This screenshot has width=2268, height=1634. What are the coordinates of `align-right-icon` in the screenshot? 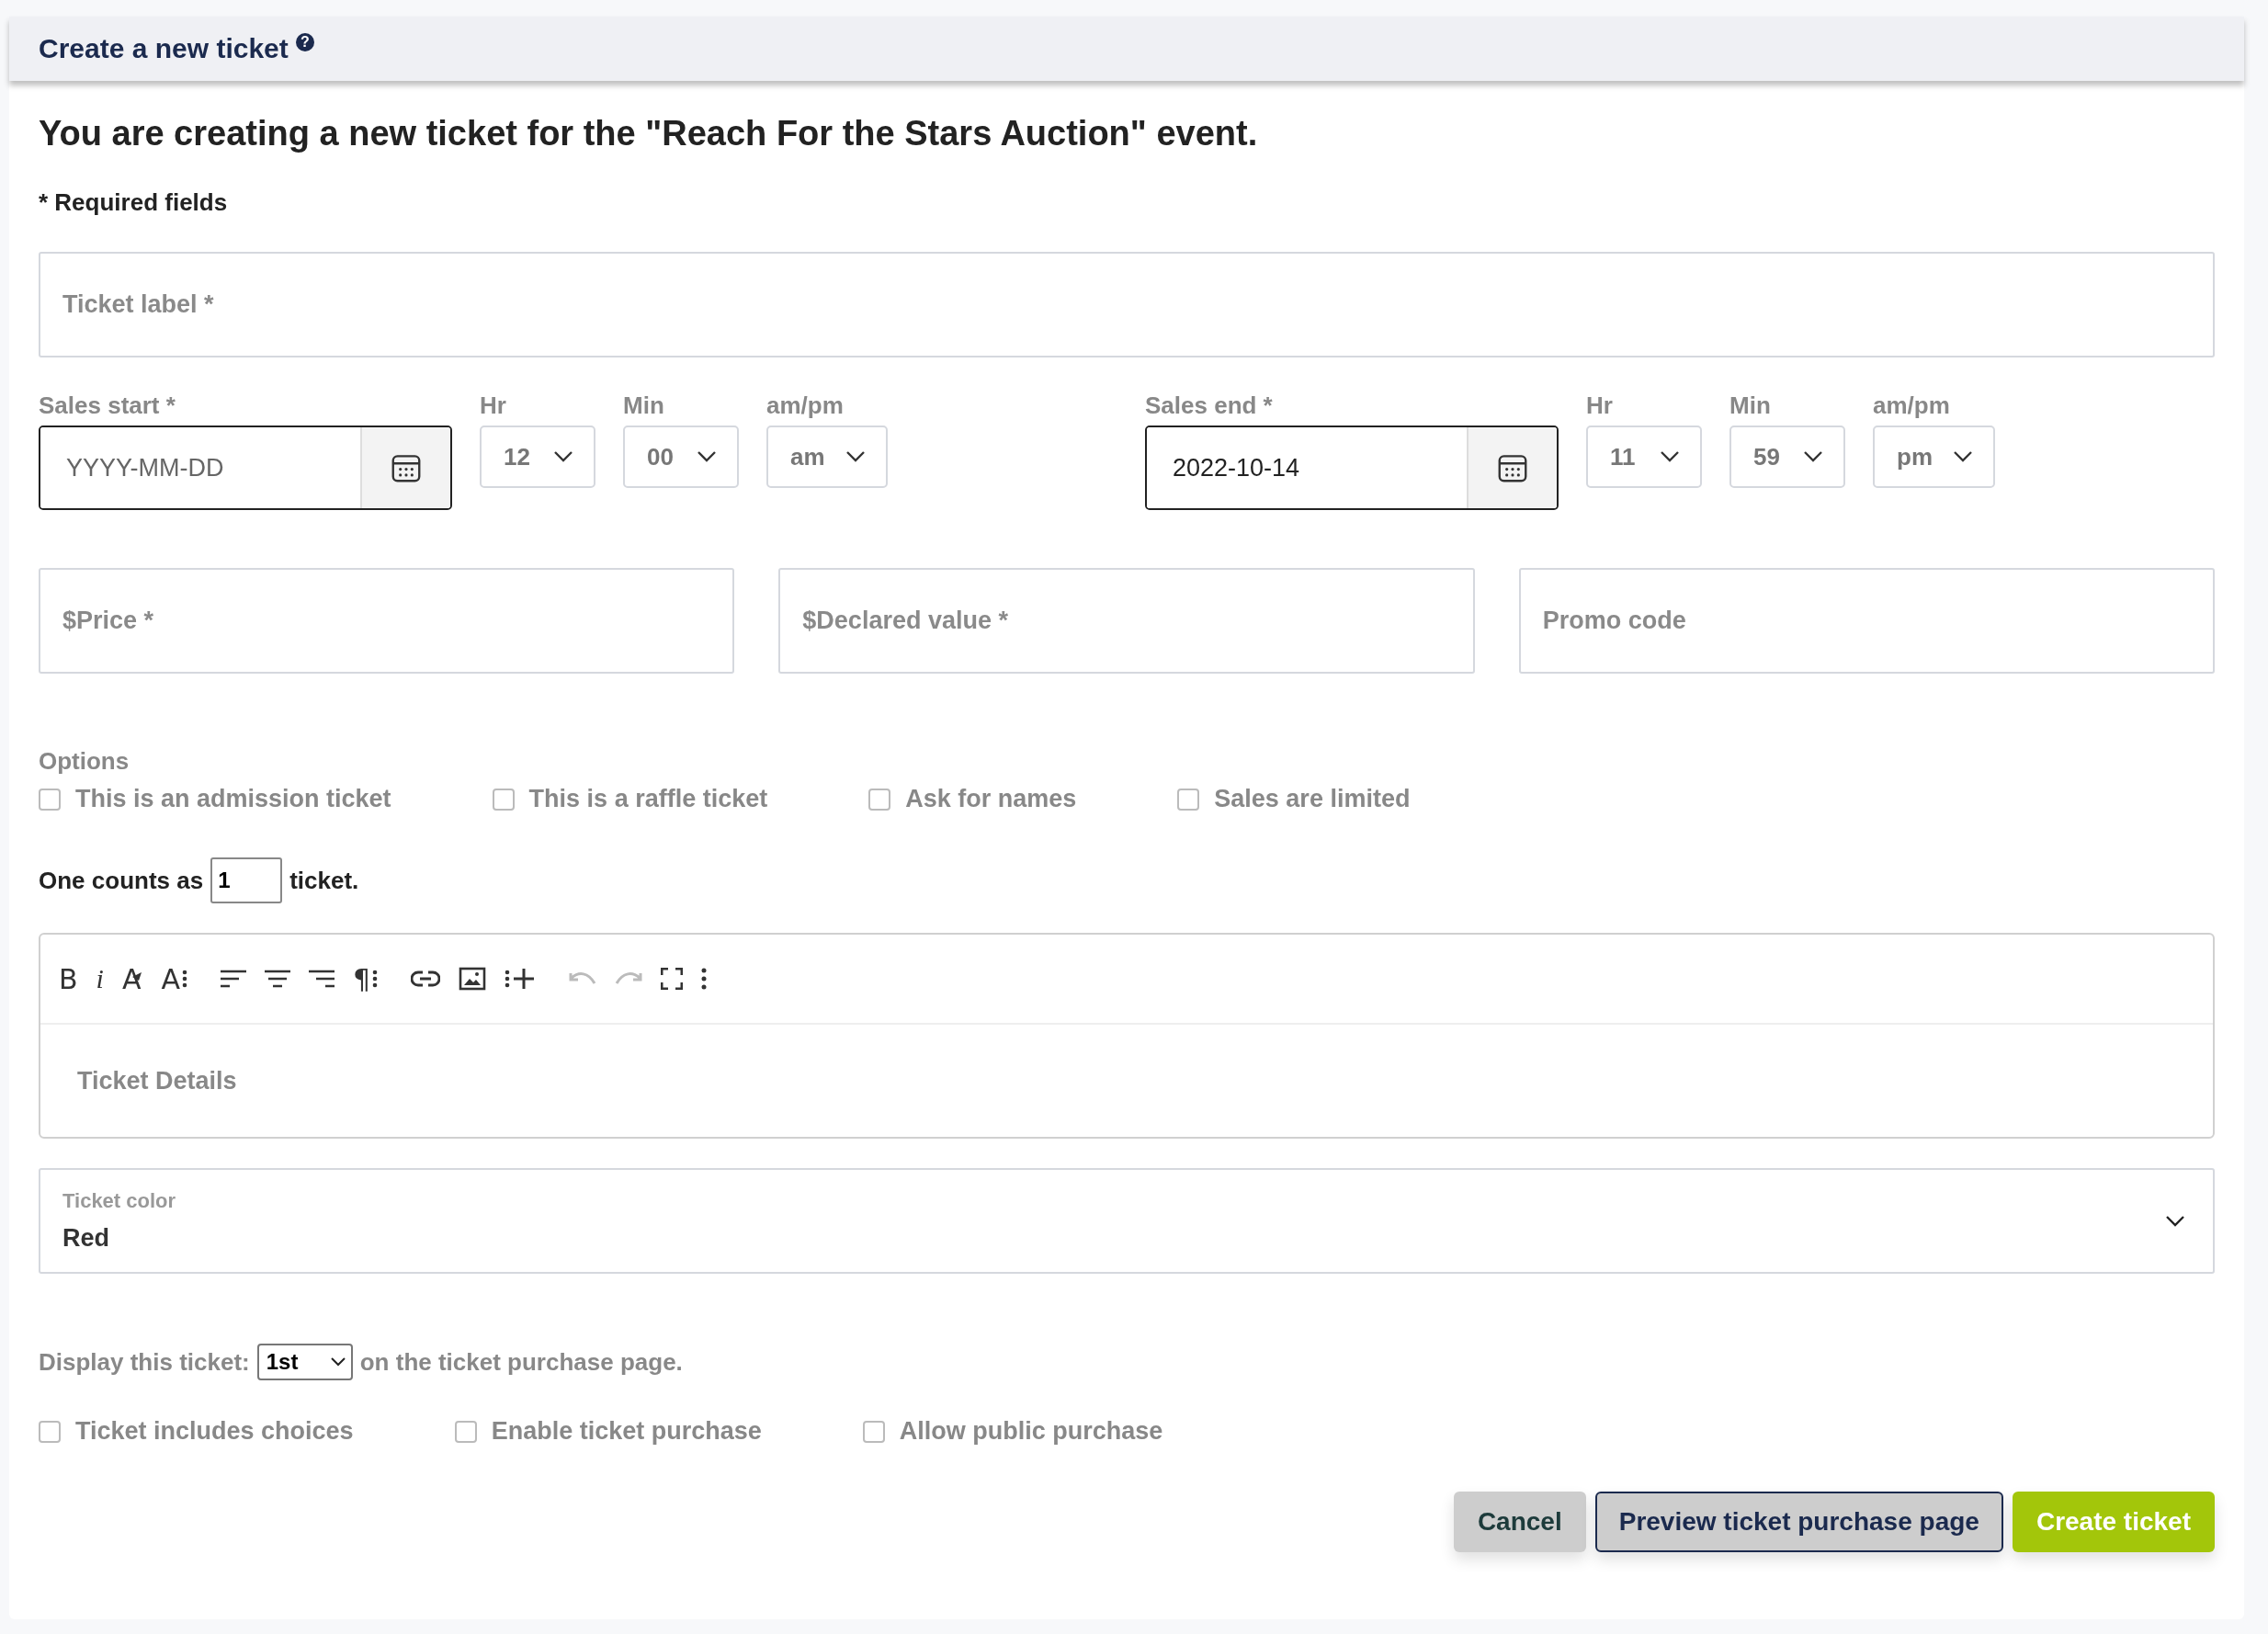 It's located at (322, 979).